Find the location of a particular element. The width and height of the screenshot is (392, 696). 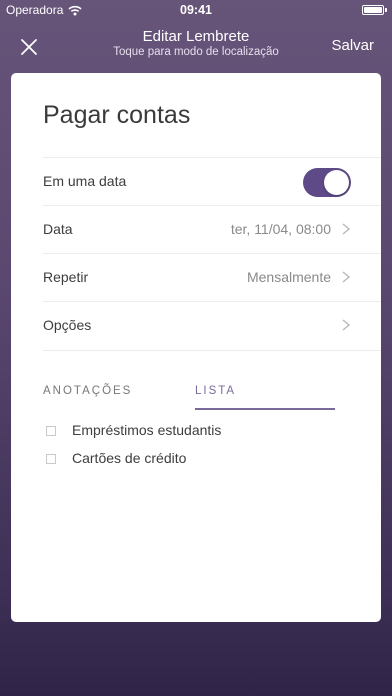

on-date-toggle is located at coordinates (327, 182).